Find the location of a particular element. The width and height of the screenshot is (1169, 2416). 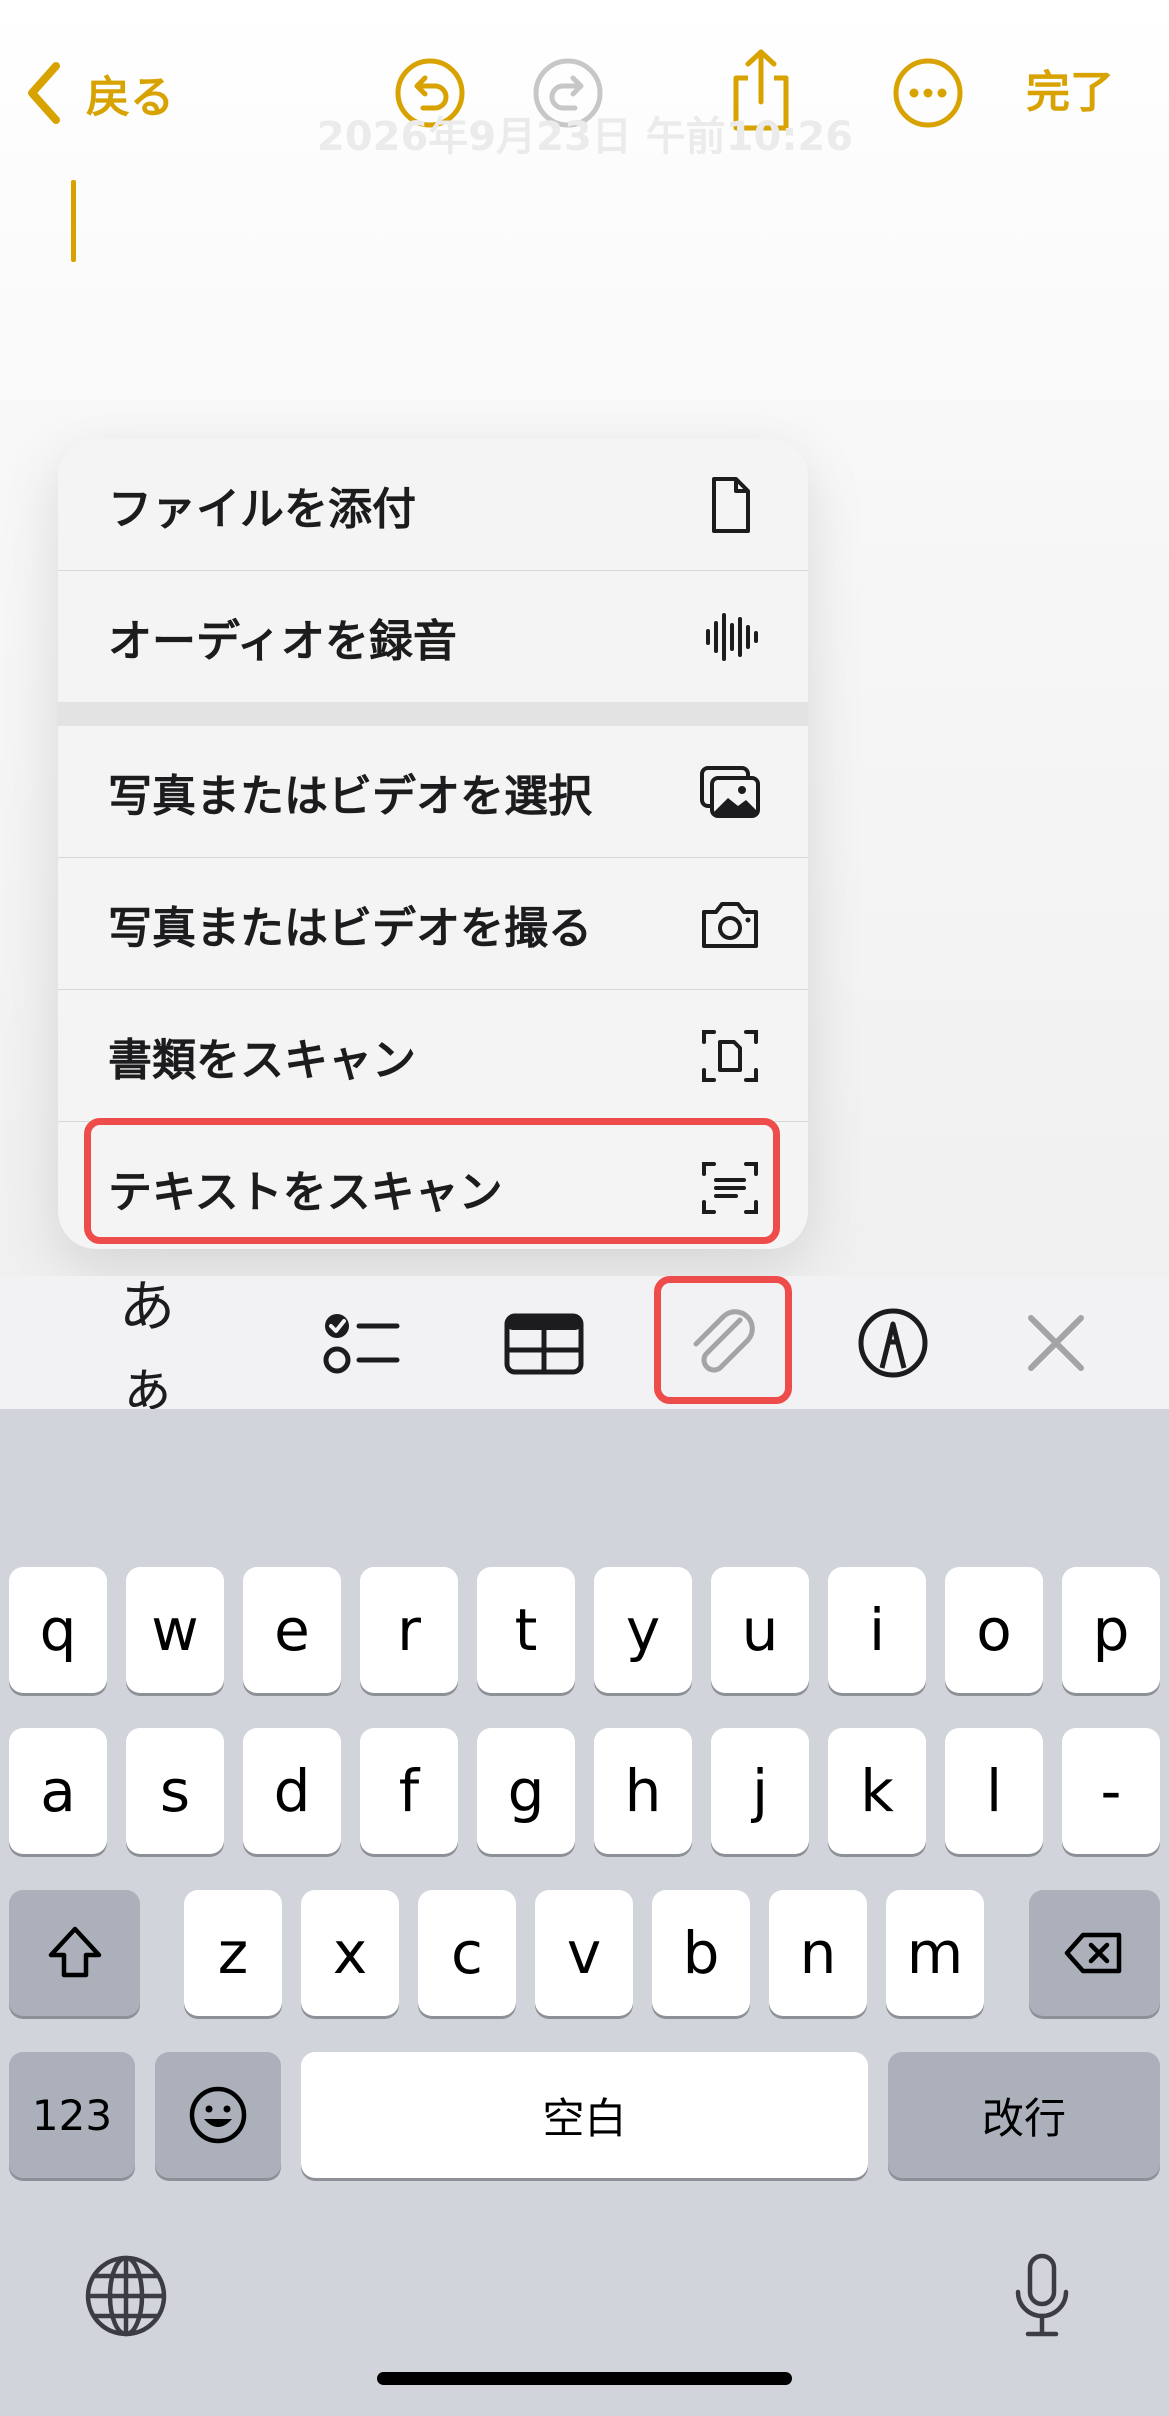

paperclip-icon is located at coordinates (724, 1341).